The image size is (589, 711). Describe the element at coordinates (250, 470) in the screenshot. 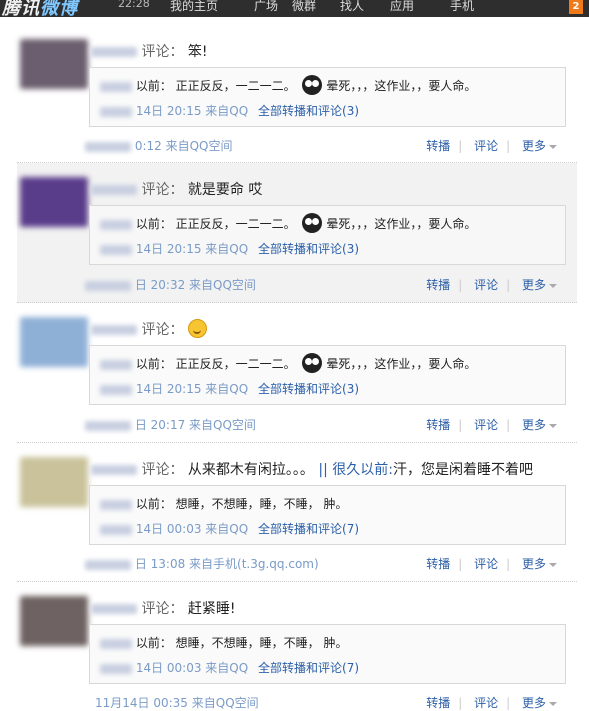

I see `comment-text: 从来都木有闲拉。。。` at that location.